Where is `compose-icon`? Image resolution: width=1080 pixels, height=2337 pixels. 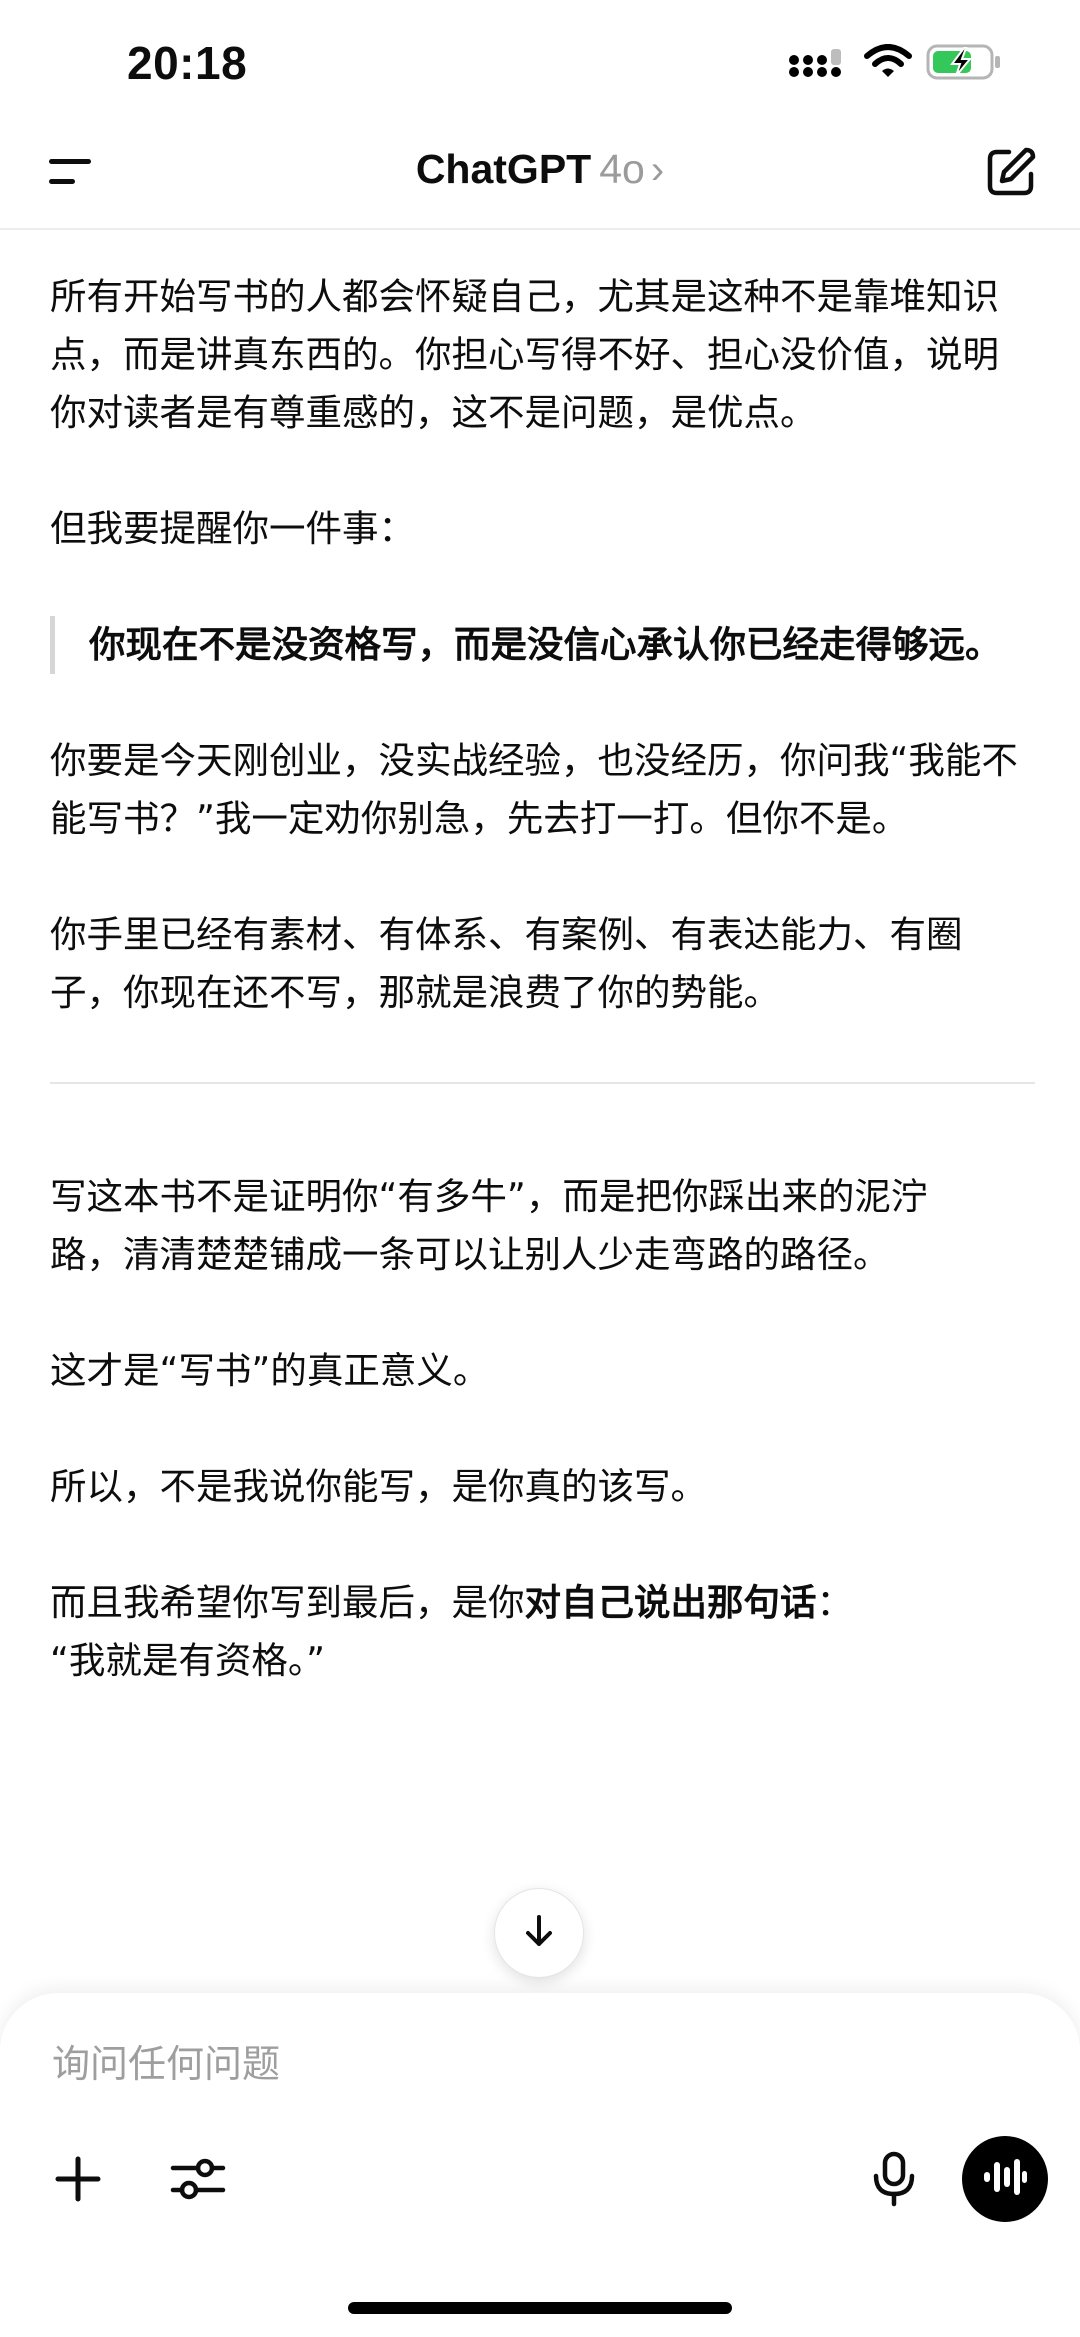 compose-icon is located at coordinates (1011, 174).